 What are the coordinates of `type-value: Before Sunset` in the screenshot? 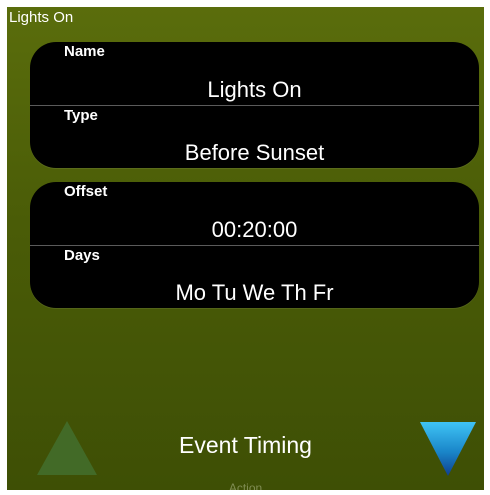 It's located at (254, 153).